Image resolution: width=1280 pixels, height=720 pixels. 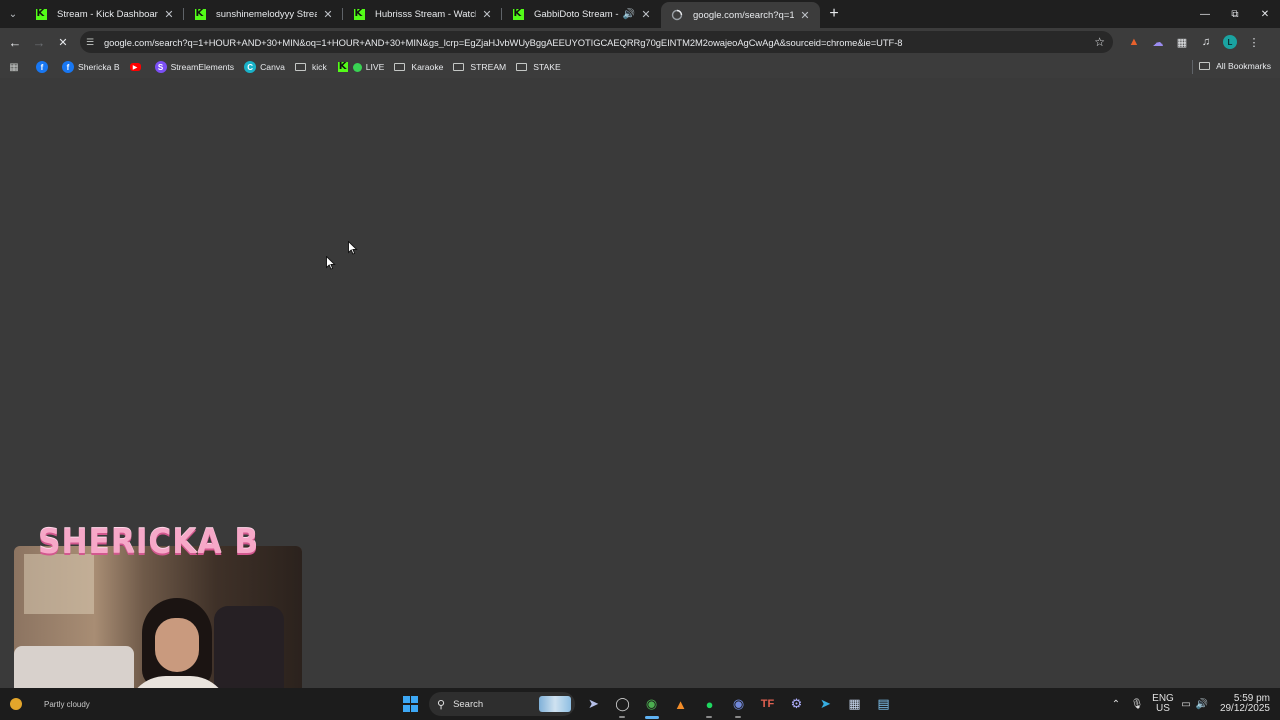 What do you see at coordinates (1116, 704) in the screenshot?
I see `chevron-up-icon: ⌃` at bounding box center [1116, 704].